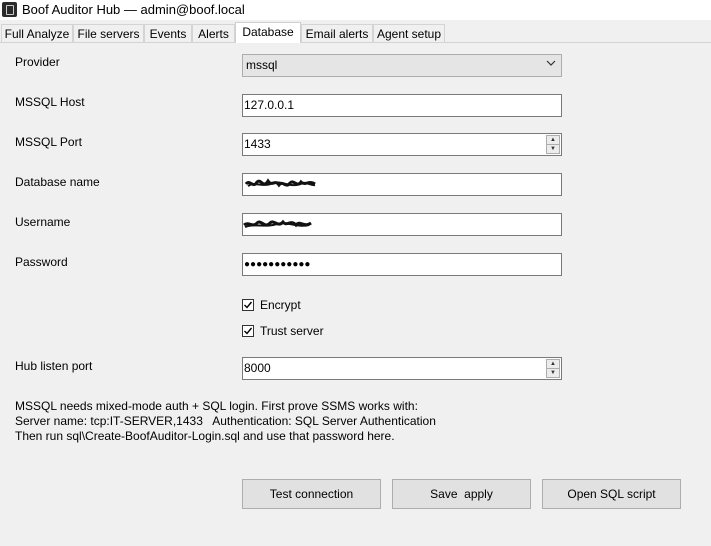 Image resolution: width=711 pixels, height=546 pixels. What do you see at coordinates (262, 65) in the screenshot?
I see `provider-value: mssql` at bounding box center [262, 65].